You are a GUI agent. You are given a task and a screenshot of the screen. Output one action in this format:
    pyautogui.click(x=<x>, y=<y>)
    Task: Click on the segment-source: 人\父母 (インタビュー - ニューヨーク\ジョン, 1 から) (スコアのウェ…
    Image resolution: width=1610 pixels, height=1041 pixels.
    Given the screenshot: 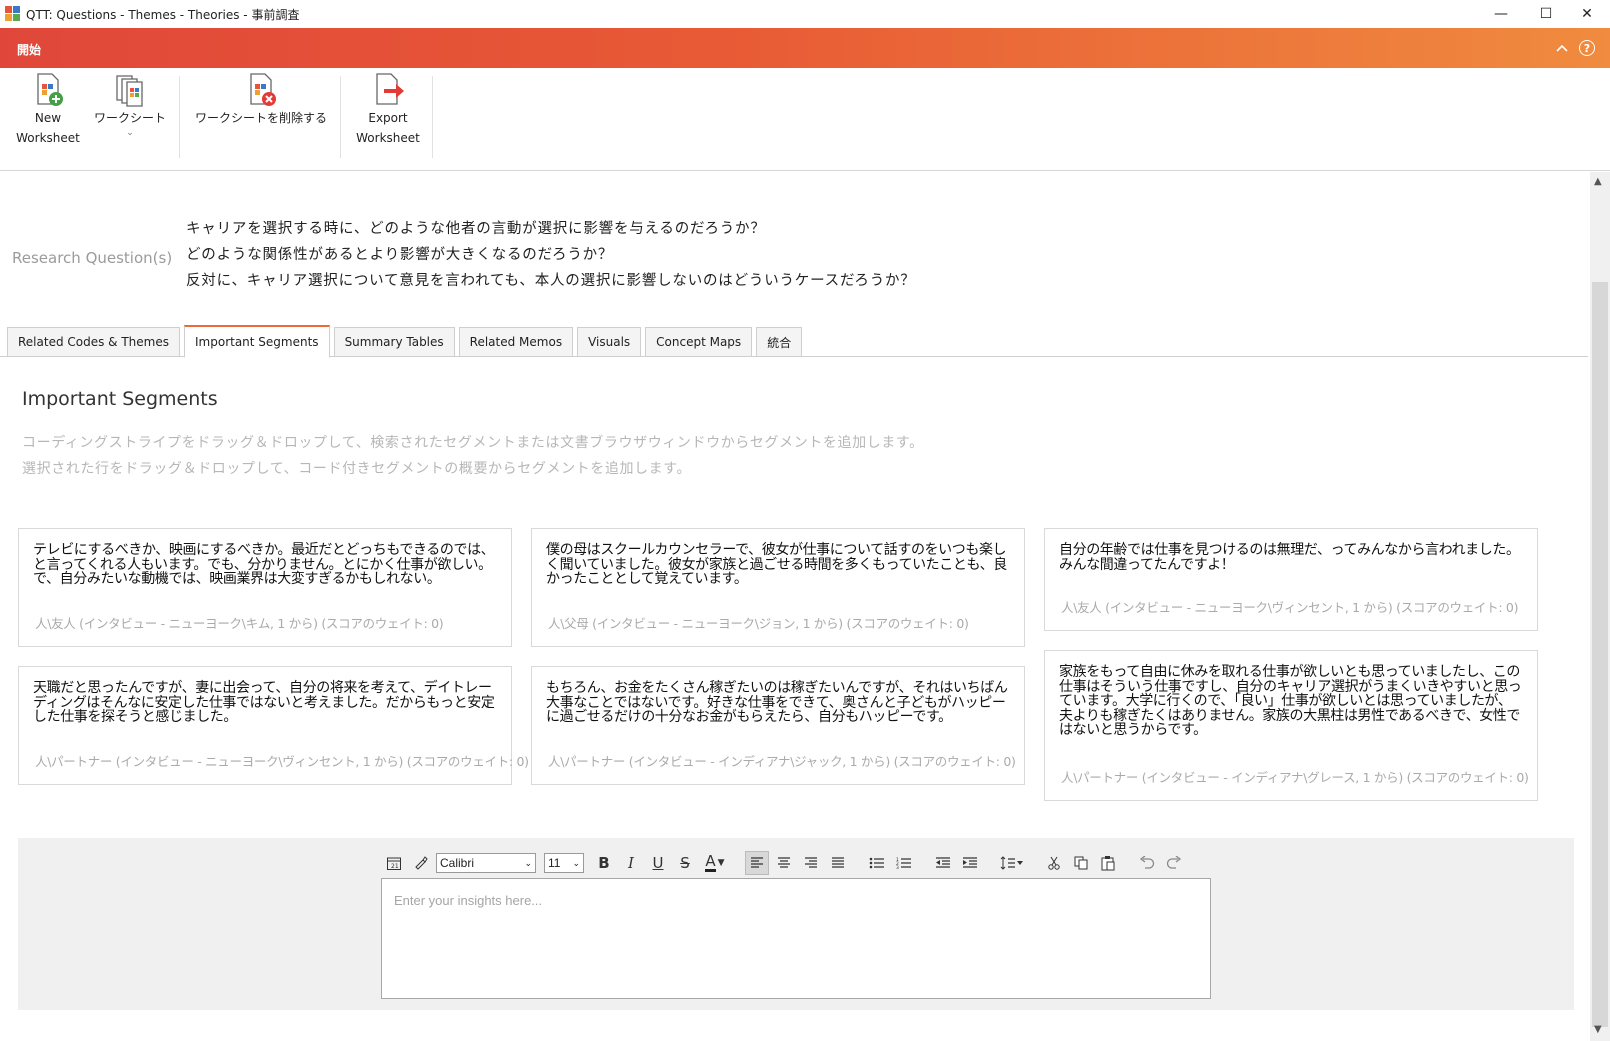 What is the action you would take?
    pyautogui.click(x=758, y=623)
    